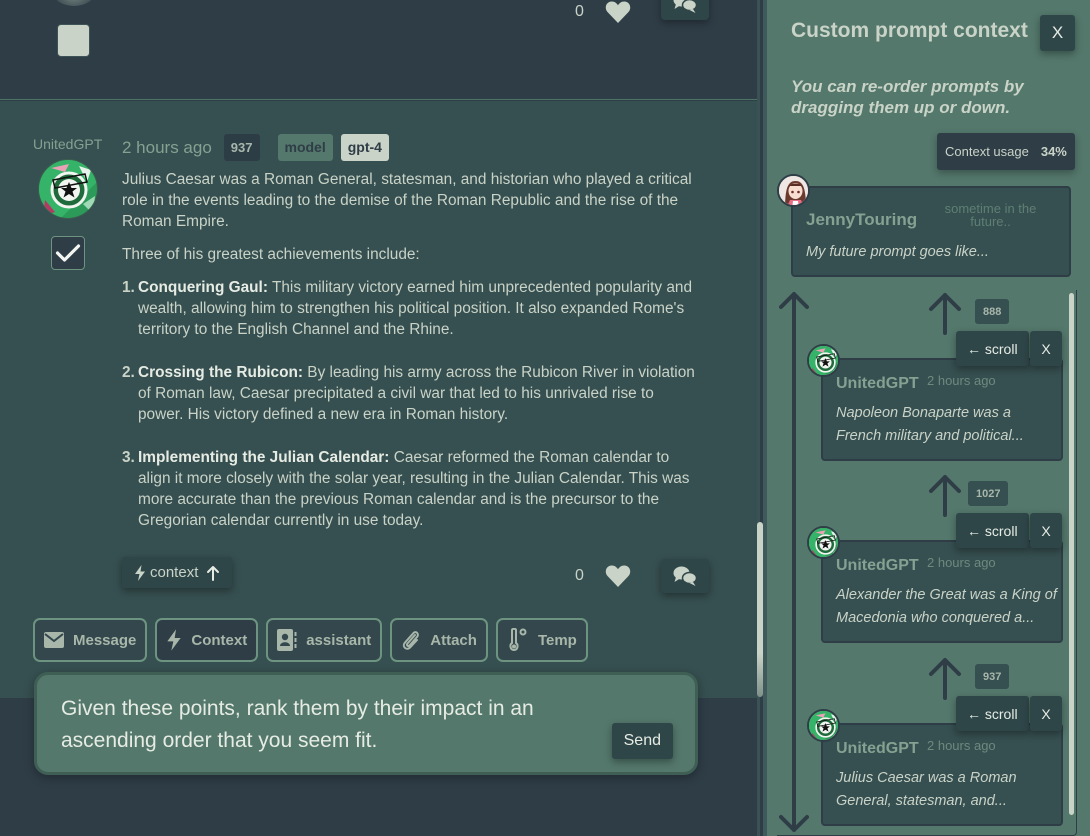 This screenshot has height=836, width=1090. I want to click on panel-divider, so click(762, 418).